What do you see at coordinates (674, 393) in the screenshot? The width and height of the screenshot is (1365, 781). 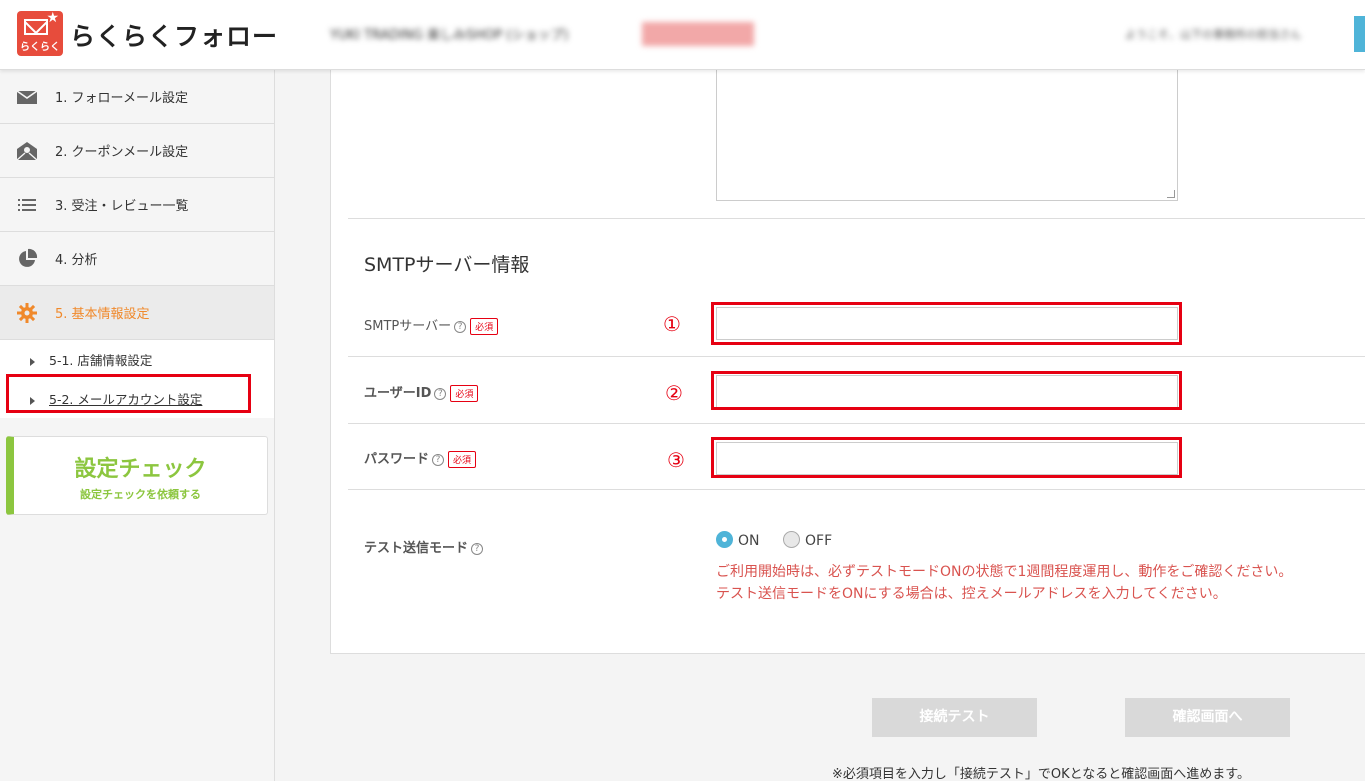 I see `marker-2: ②` at bounding box center [674, 393].